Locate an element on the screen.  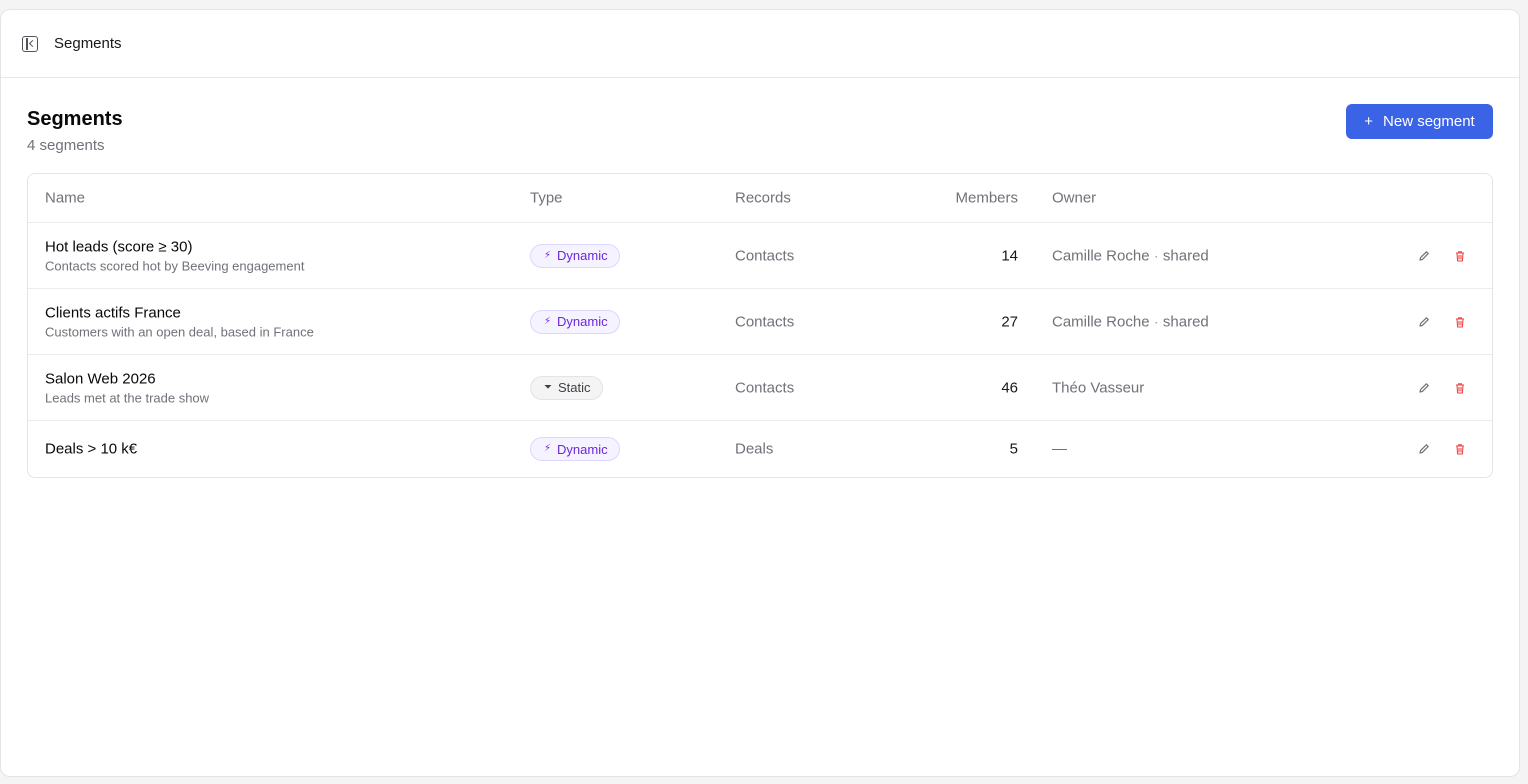
segment-name-cell: Deals > 10 k€ is located at coordinates (91, 449).